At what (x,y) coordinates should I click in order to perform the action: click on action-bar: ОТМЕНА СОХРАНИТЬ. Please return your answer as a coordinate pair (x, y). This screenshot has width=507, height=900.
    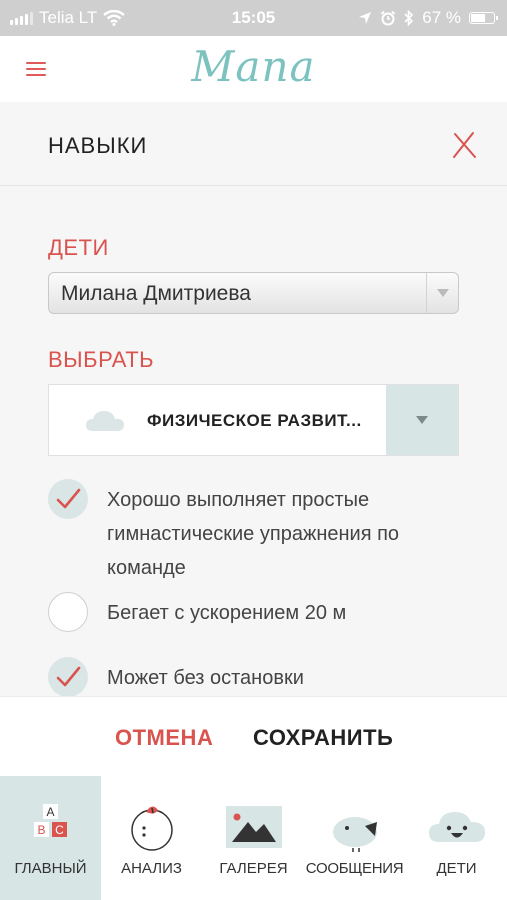
    Looking at the image, I should click on (253, 736).